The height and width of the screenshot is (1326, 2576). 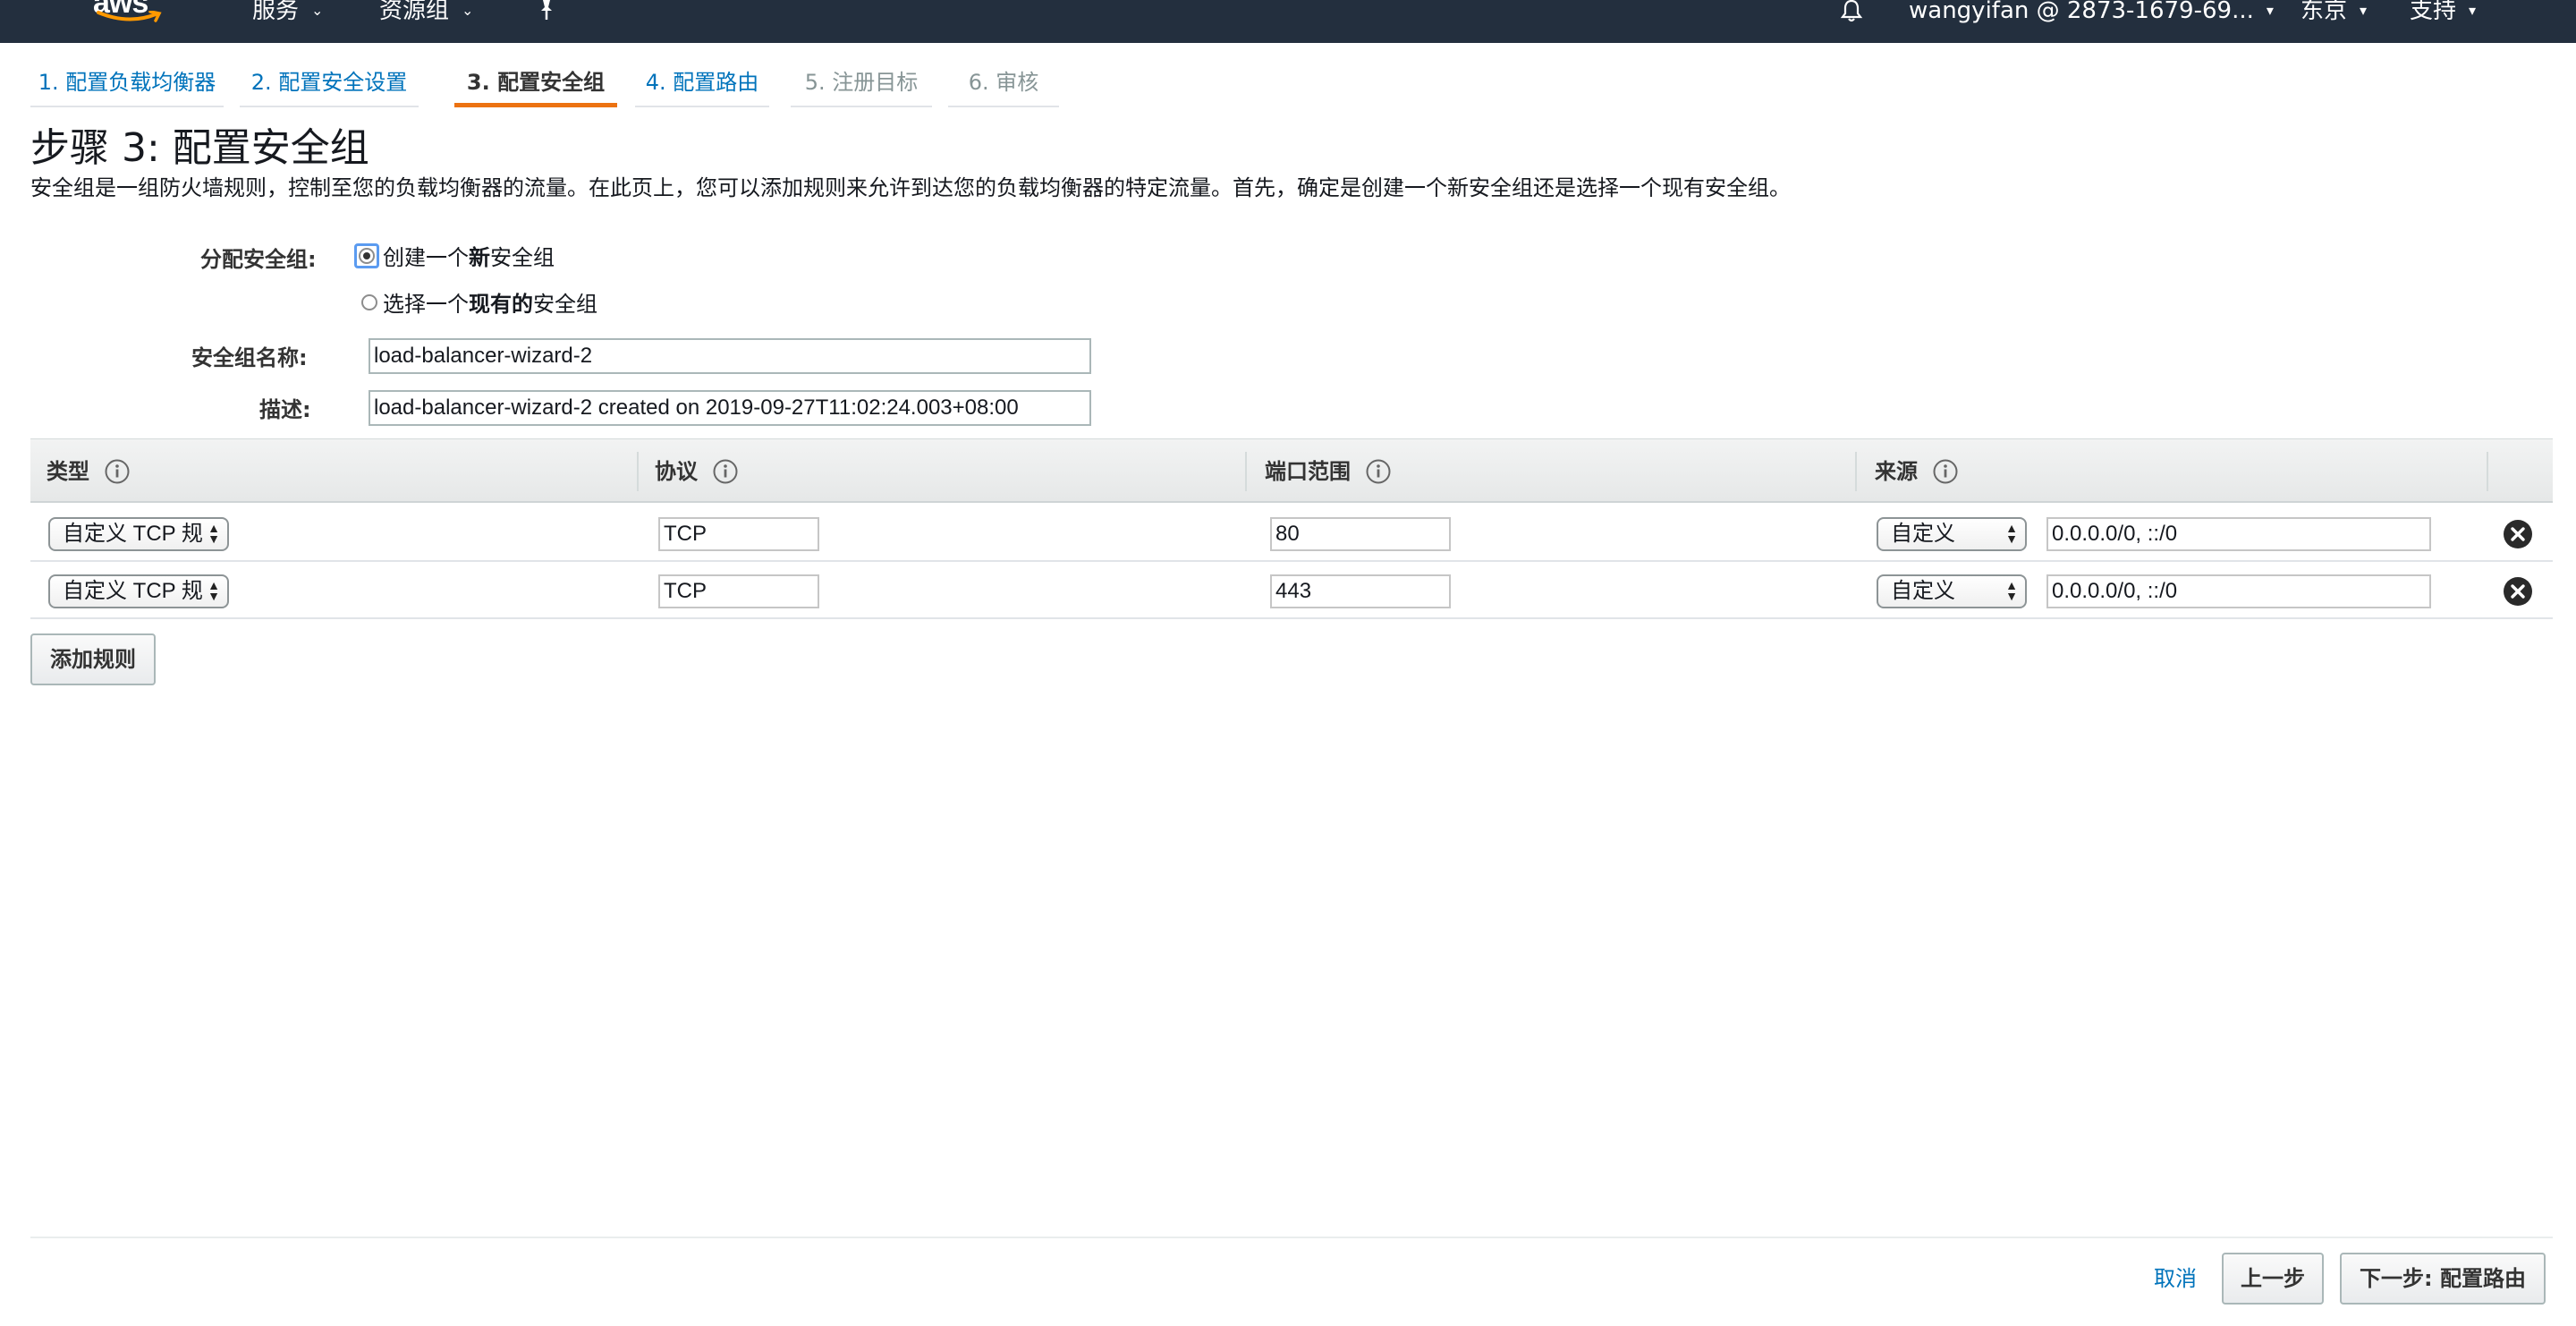 I want to click on col-protocol-label: 协议, so click(x=676, y=471).